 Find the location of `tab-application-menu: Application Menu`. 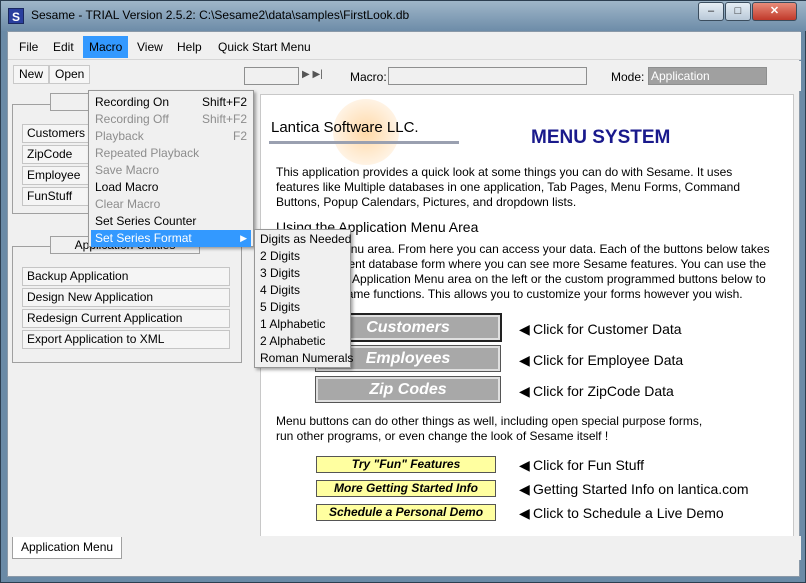

tab-application-menu: Application Menu is located at coordinates (67, 548).